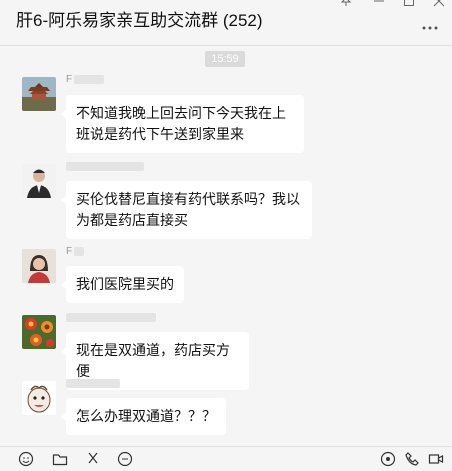 The image size is (452, 471). Describe the element at coordinates (436, 461) in the screenshot. I see `video-icon` at that location.